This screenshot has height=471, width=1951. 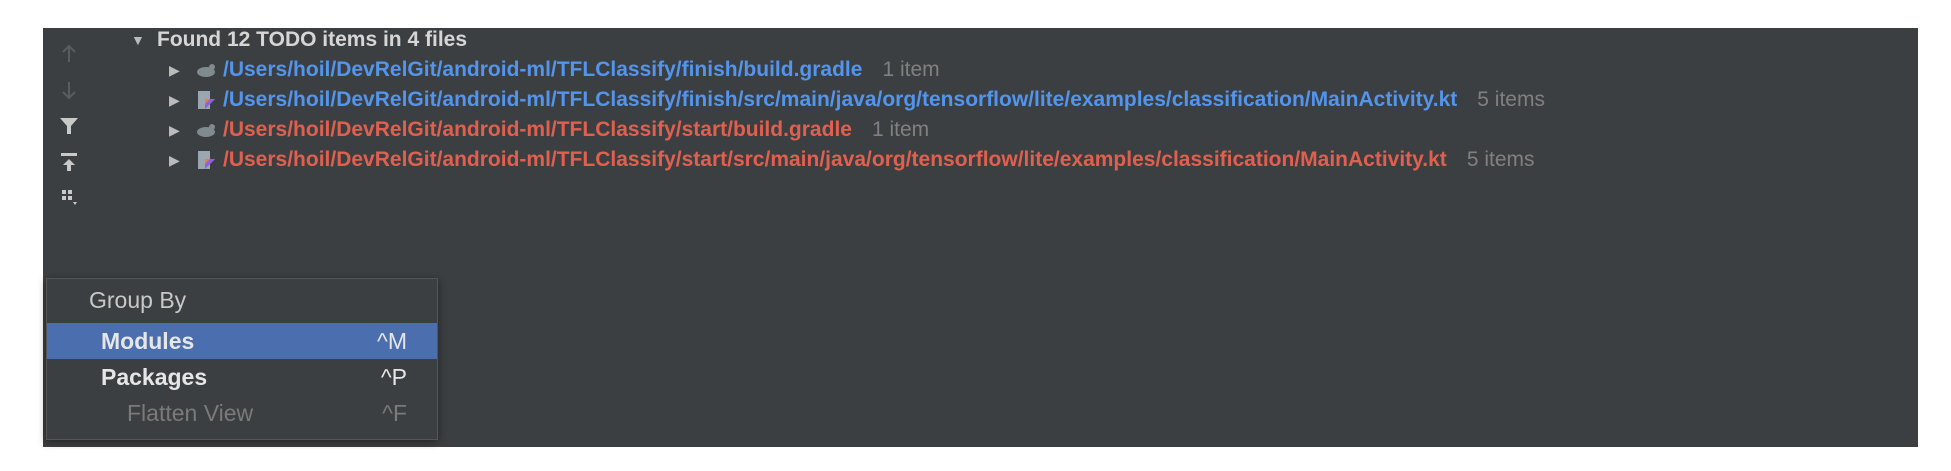 I want to click on menu-item-shortcut: ^M, so click(x=392, y=340).